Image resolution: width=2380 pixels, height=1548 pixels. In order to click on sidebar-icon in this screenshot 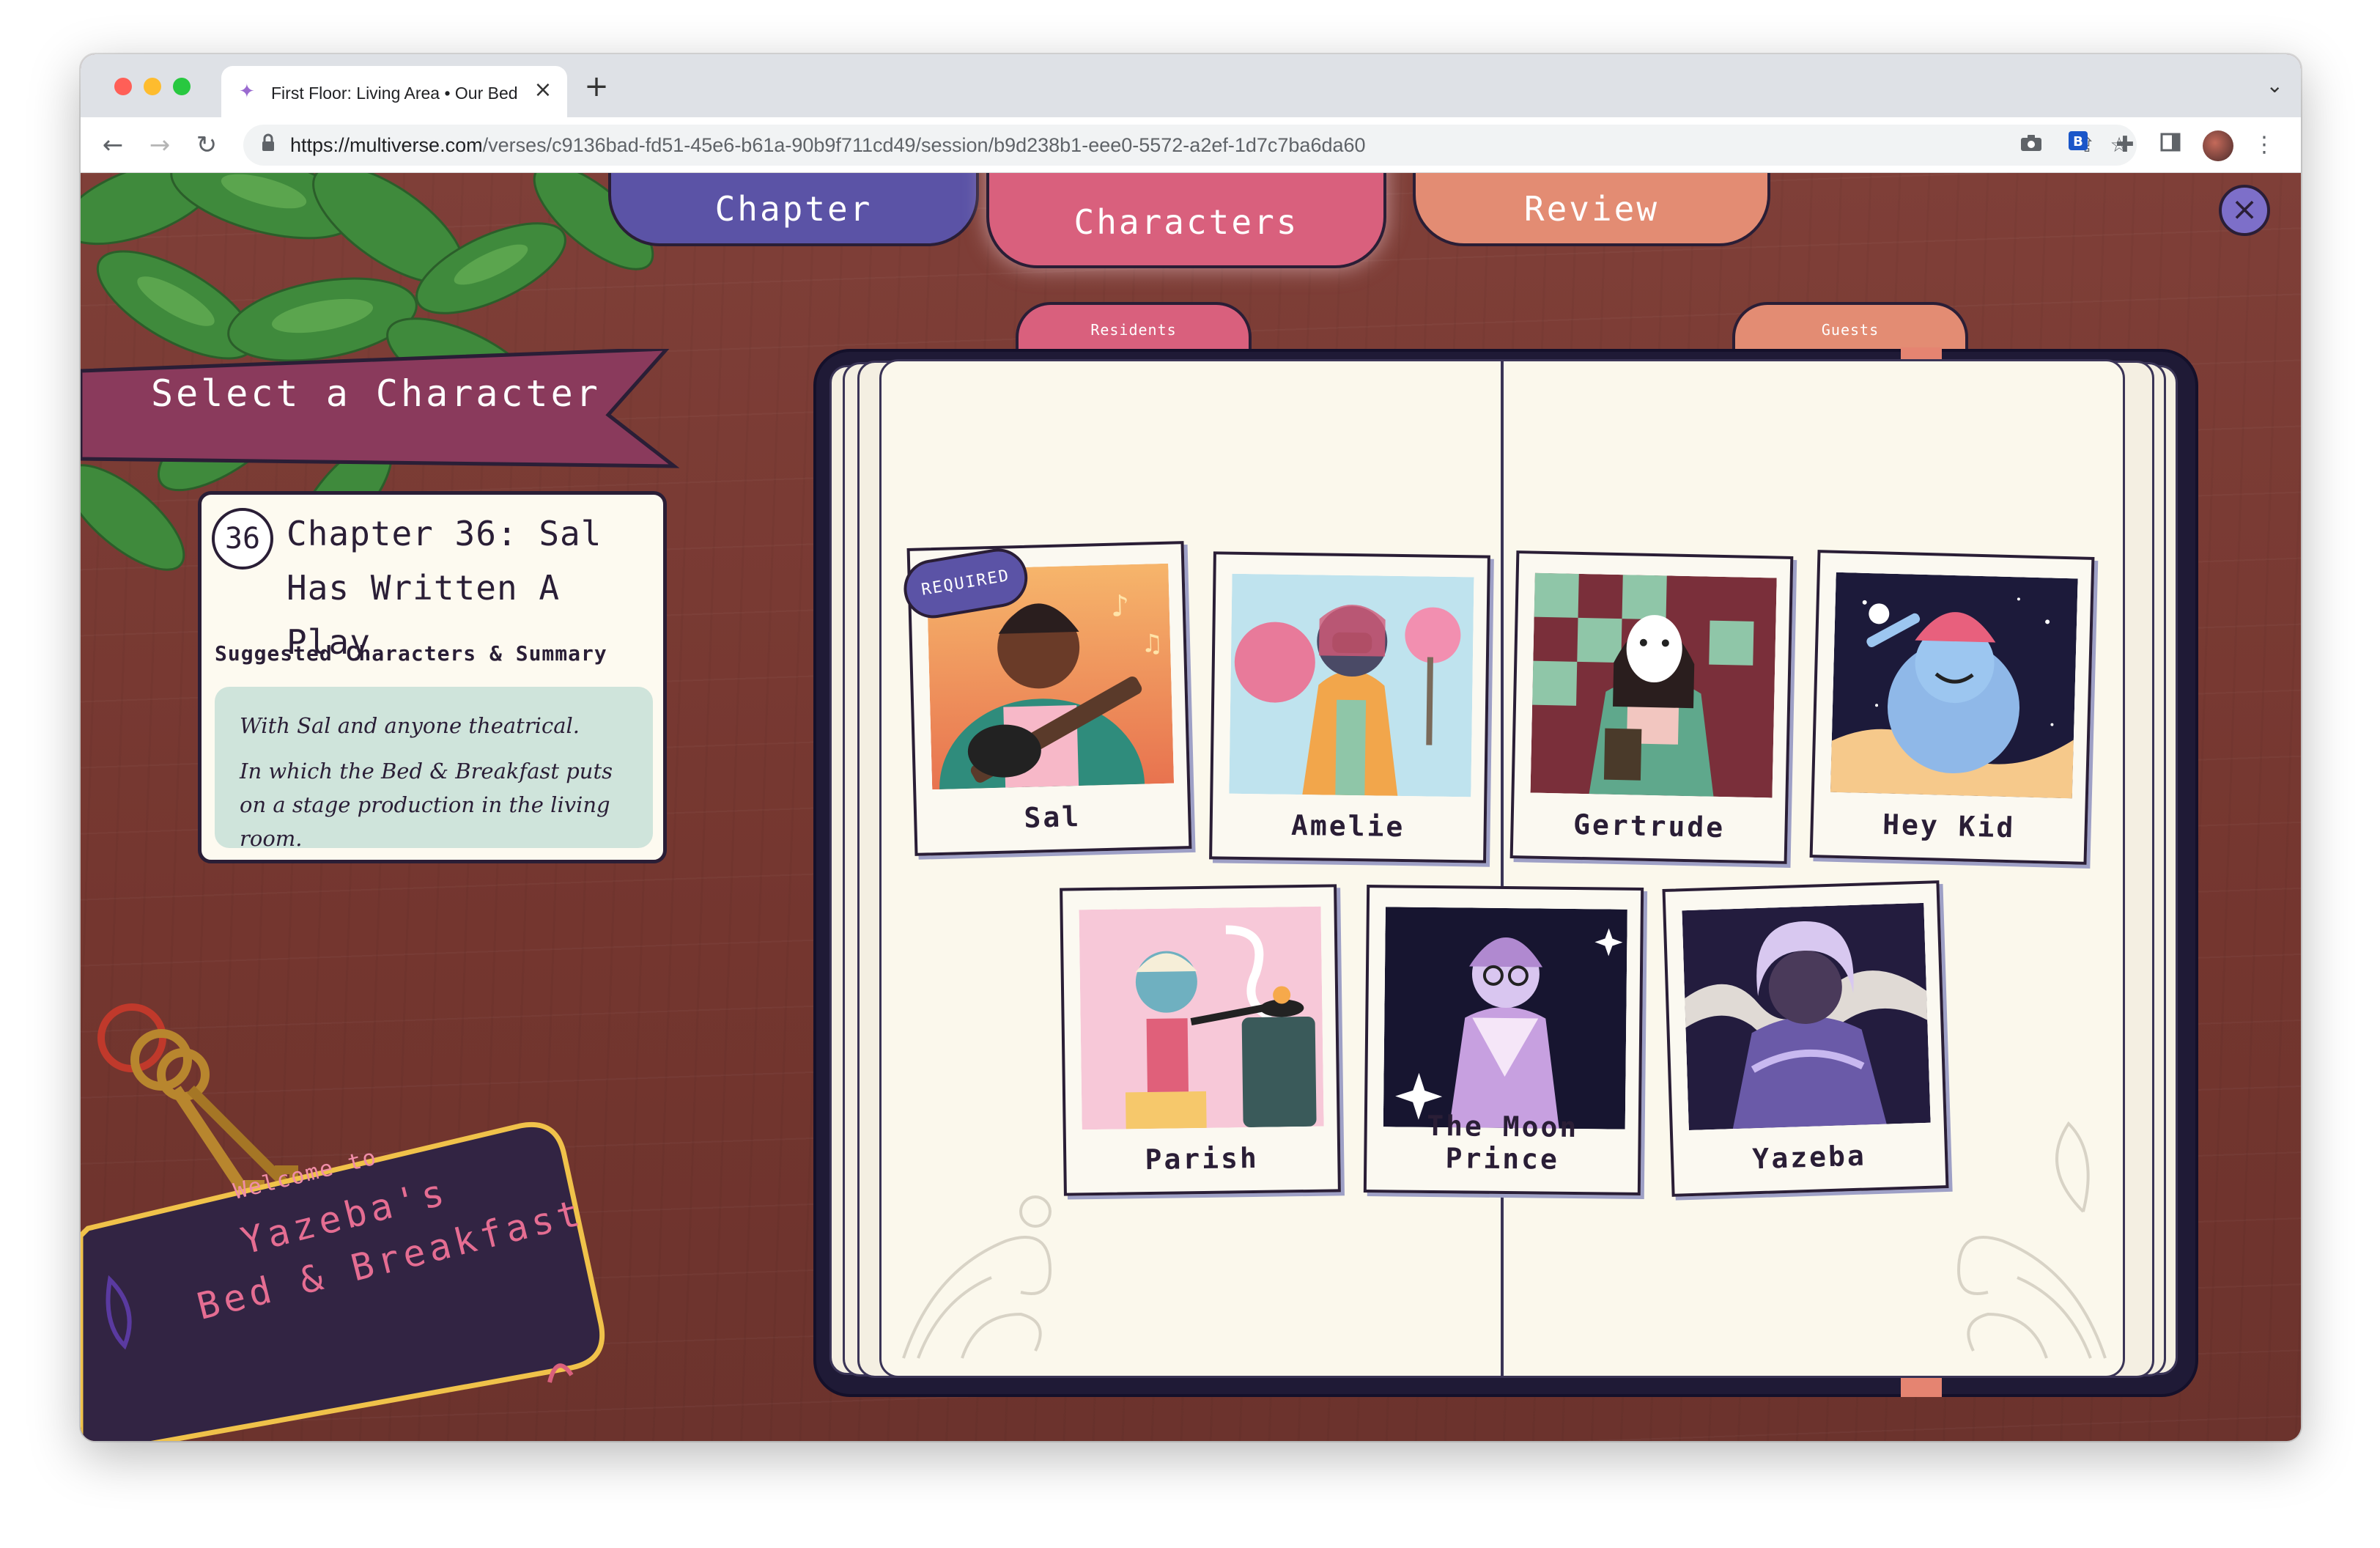, I will do `click(2170, 145)`.